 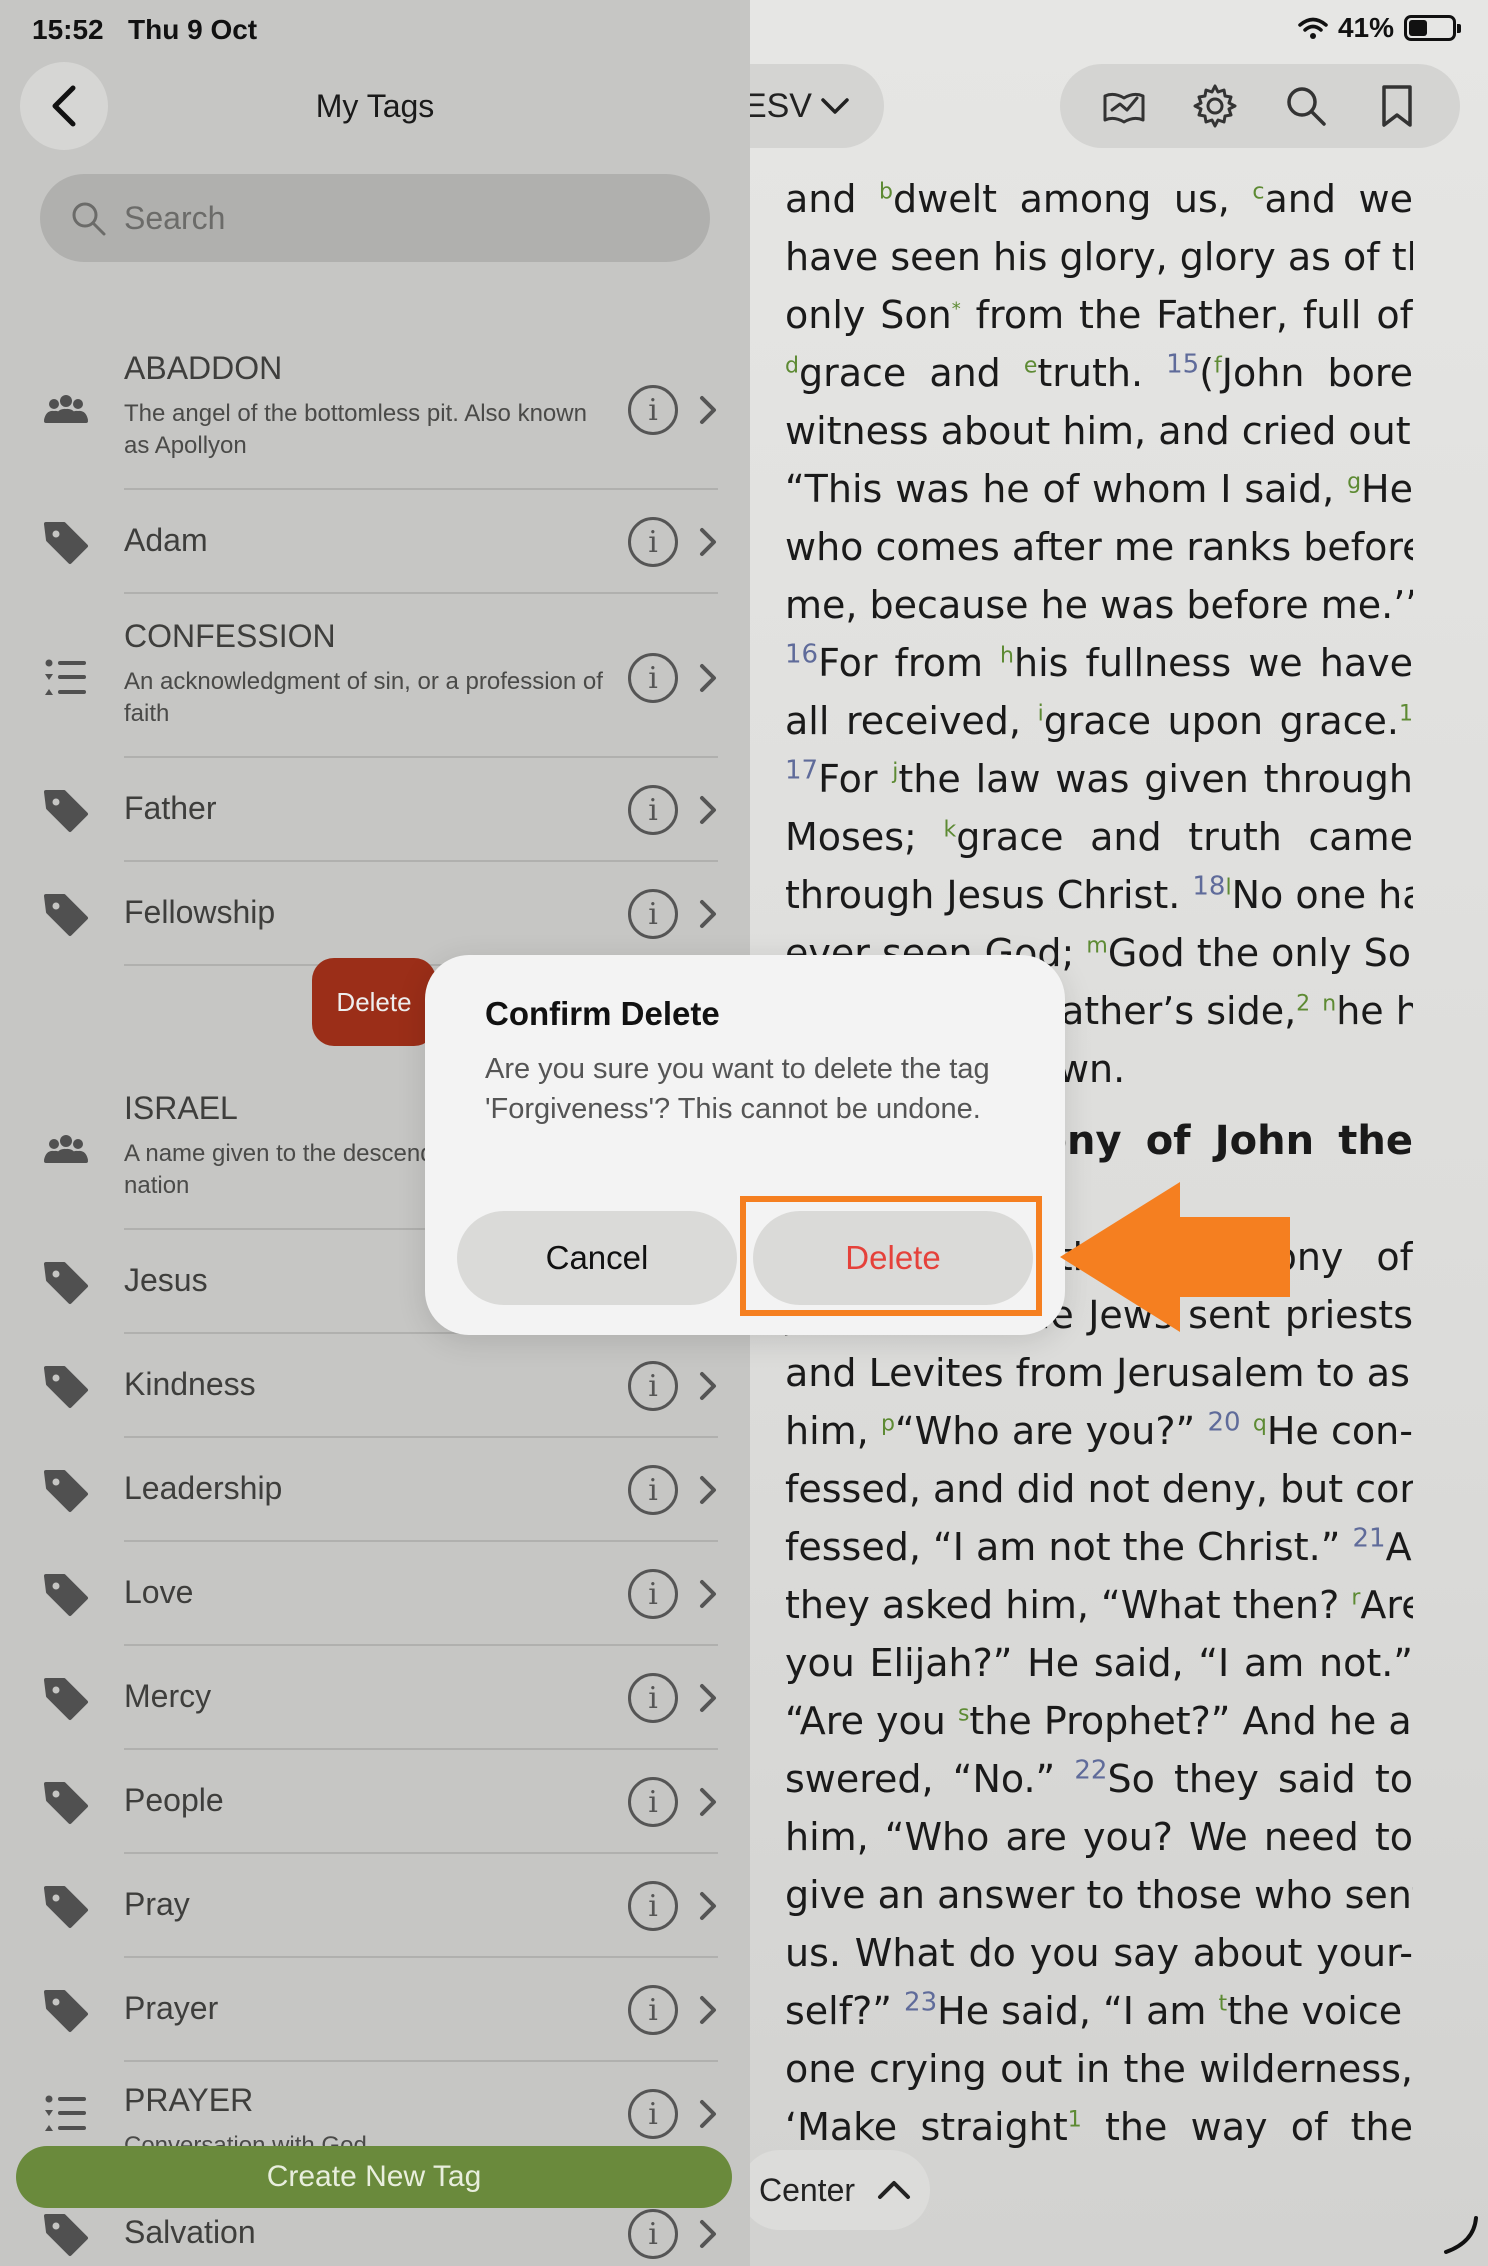 I want to click on search-placeholder: Search, so click(x=175, y=217).